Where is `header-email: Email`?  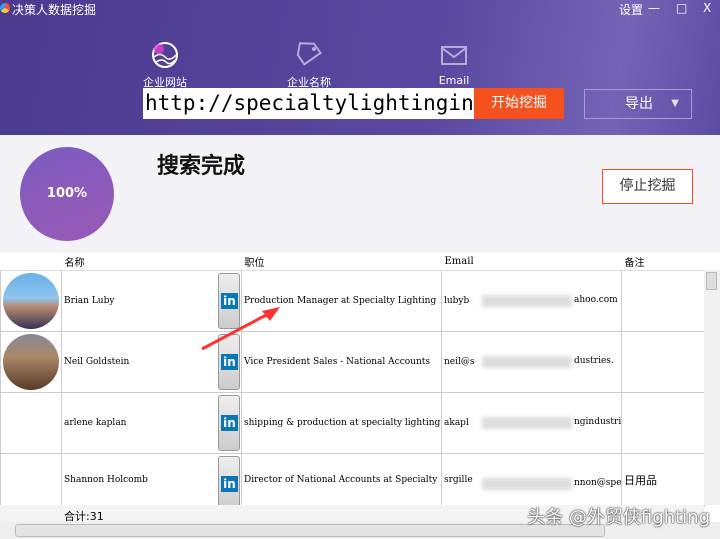 header-email: Email is located at coordinates (531, 262).